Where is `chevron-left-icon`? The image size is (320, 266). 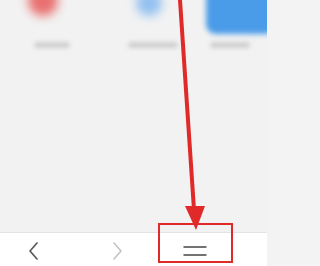
chevron-left-icon is located at coordinates (33, 251).